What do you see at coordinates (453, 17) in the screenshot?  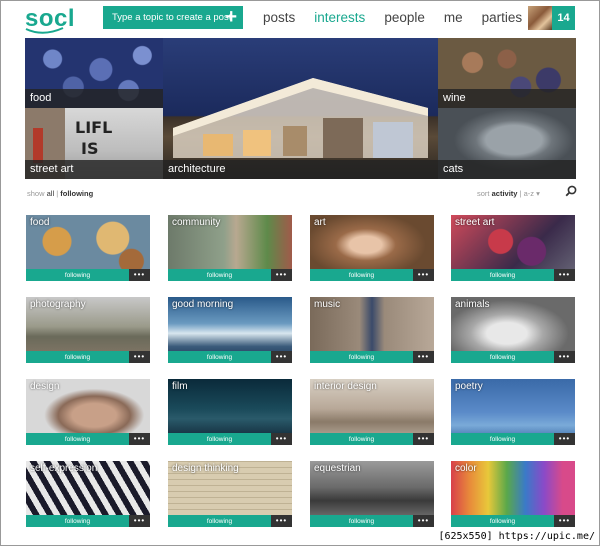 I see `nav-me: me` at bounding box center [453, 17].